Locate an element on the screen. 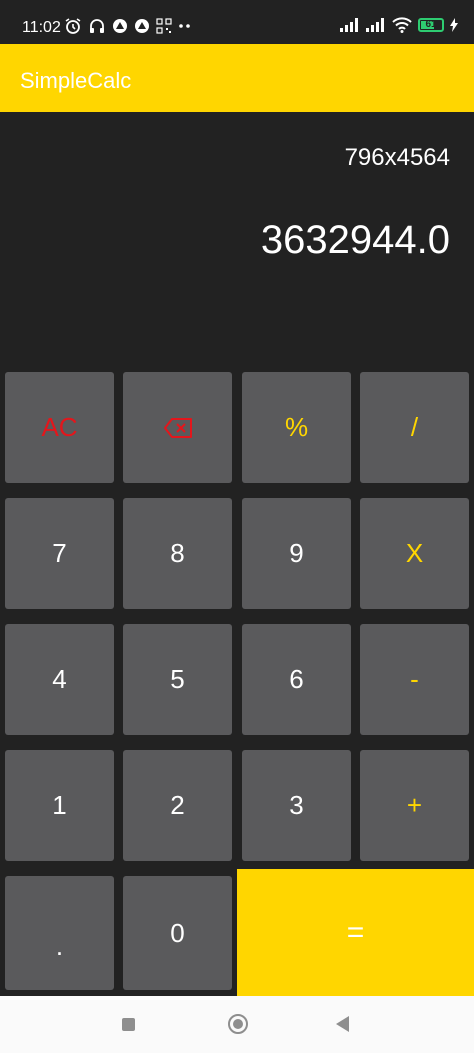 This screenshot has height=1053, width=474. subtract-button: - is located at coordinates (414, 679).